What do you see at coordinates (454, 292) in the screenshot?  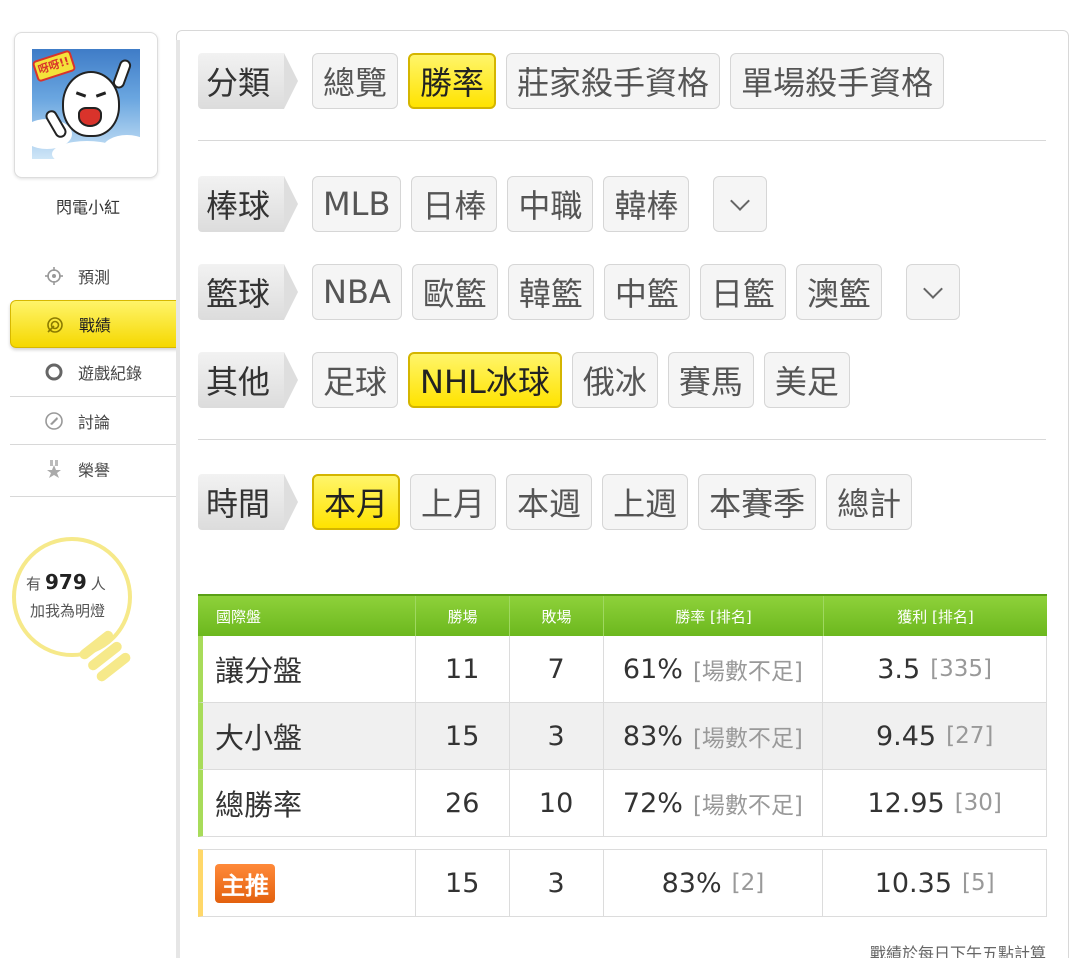 I see `filter-option-euro-basketball: 歐籃` at bounding box center [454, 292].